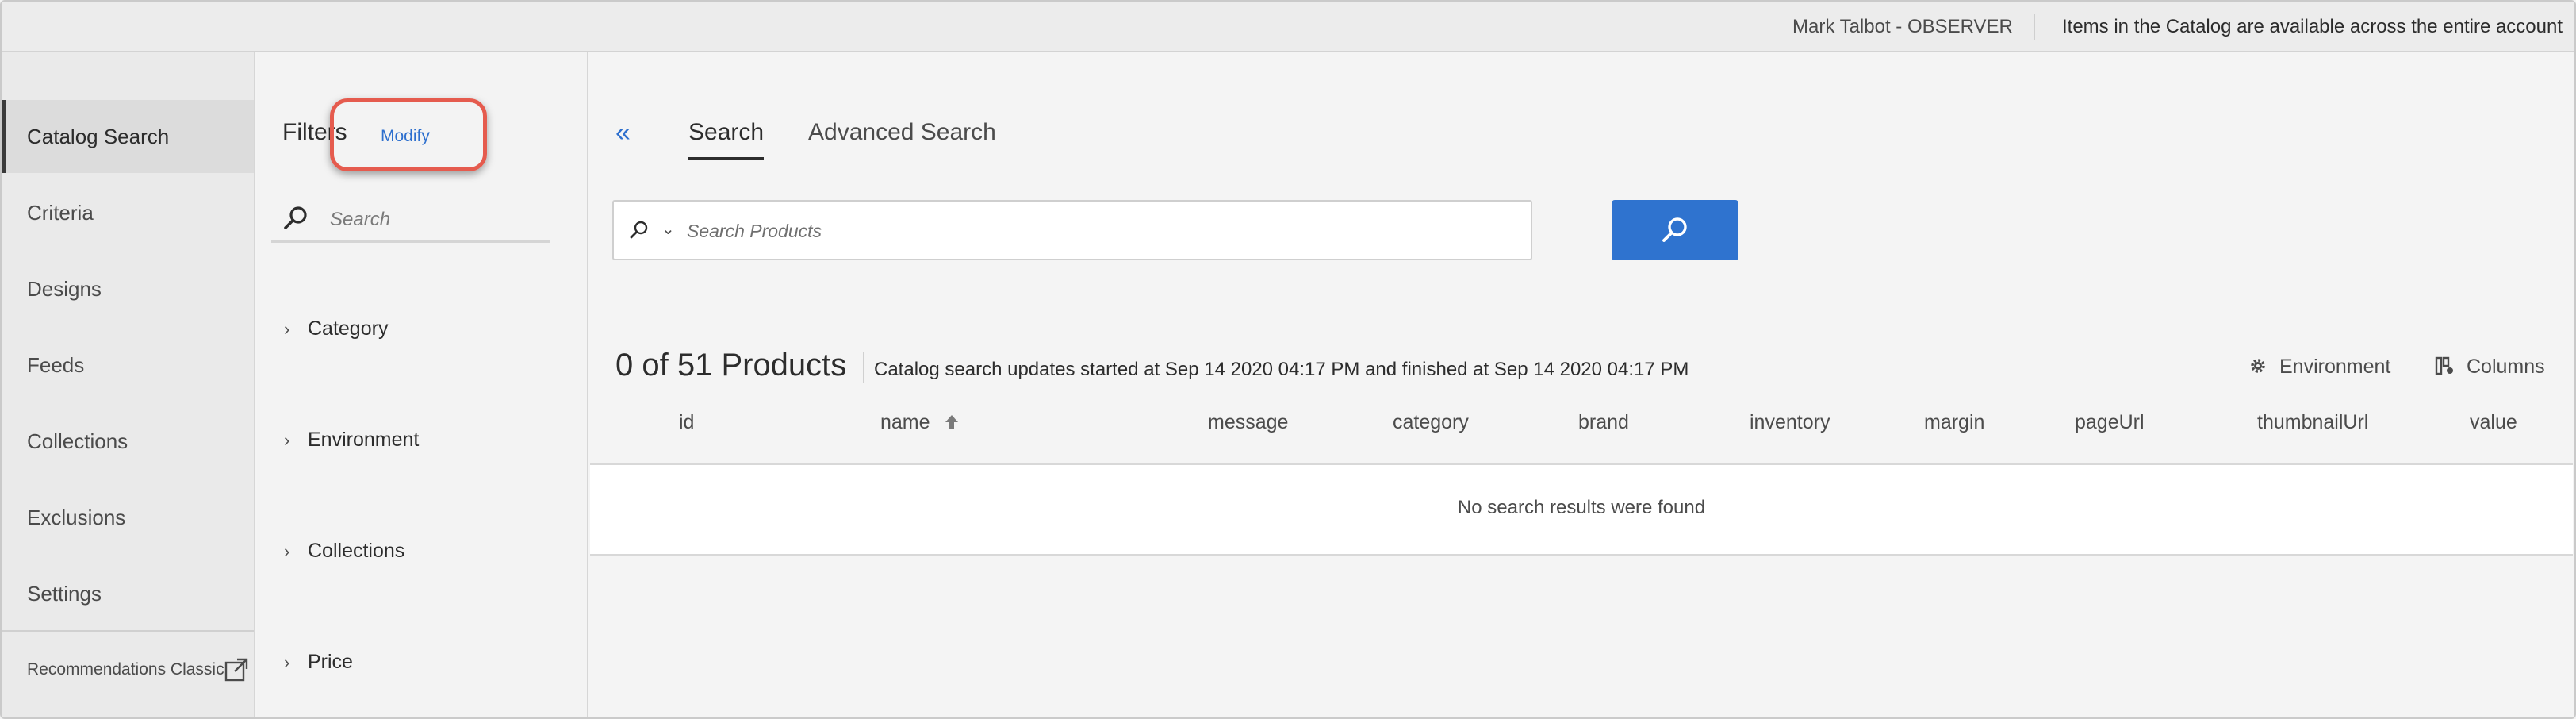 Image resolution: width=2576 pixels, height=719 pixels. I want to click on result-count: 0 of 51 Products, so click(731, 365).